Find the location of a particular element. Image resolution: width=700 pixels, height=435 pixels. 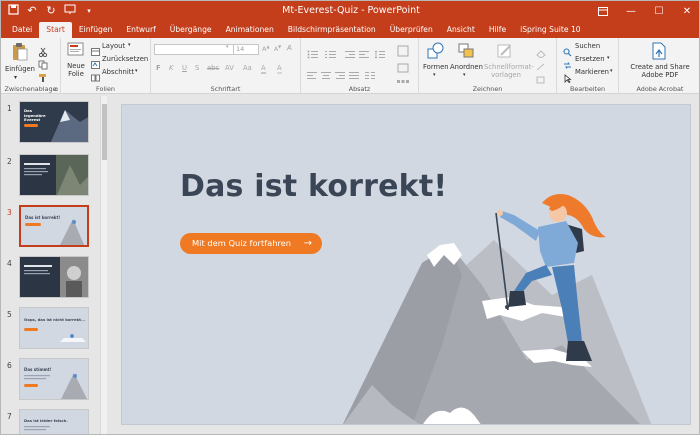

thumbnails-scrollbar is located at coordinates (103, 265).